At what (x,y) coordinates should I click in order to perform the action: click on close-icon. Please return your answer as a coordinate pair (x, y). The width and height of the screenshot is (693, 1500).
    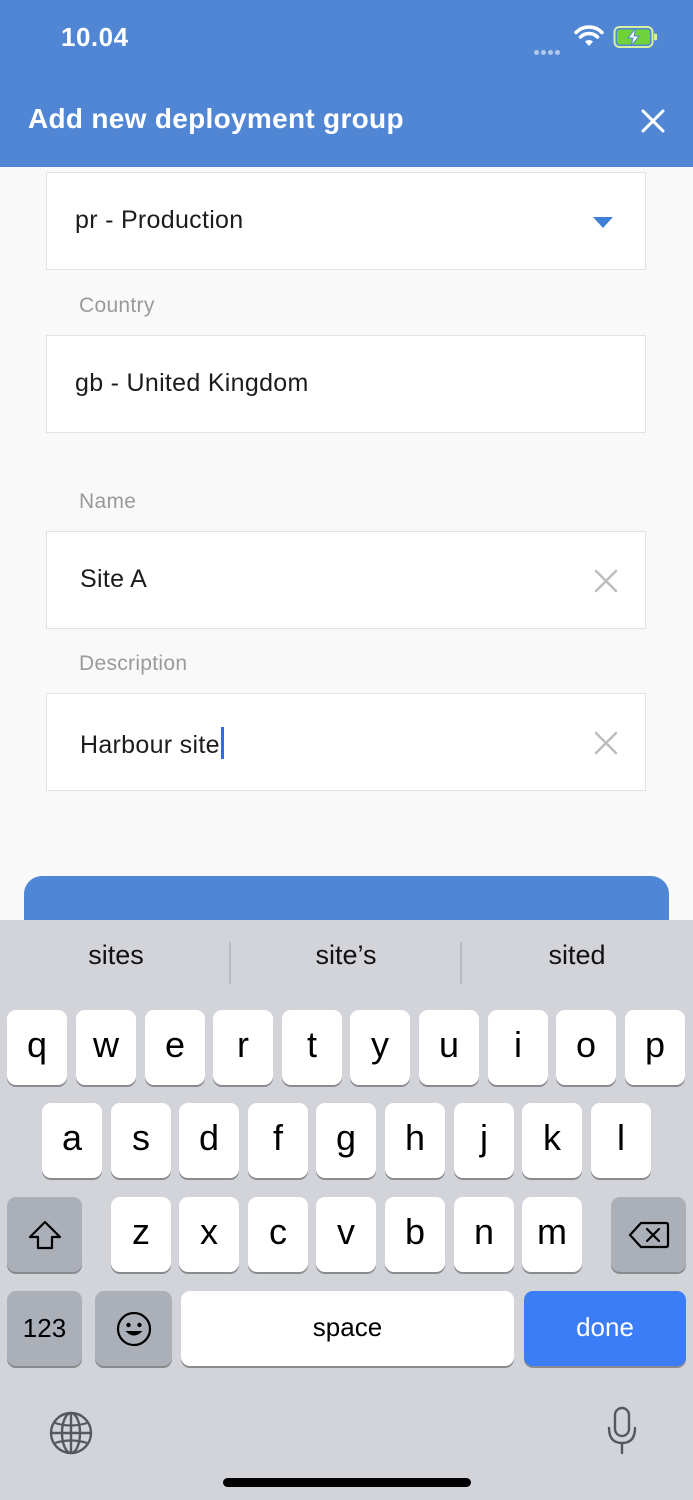
    Looking at the image, I should click on (653, 121).